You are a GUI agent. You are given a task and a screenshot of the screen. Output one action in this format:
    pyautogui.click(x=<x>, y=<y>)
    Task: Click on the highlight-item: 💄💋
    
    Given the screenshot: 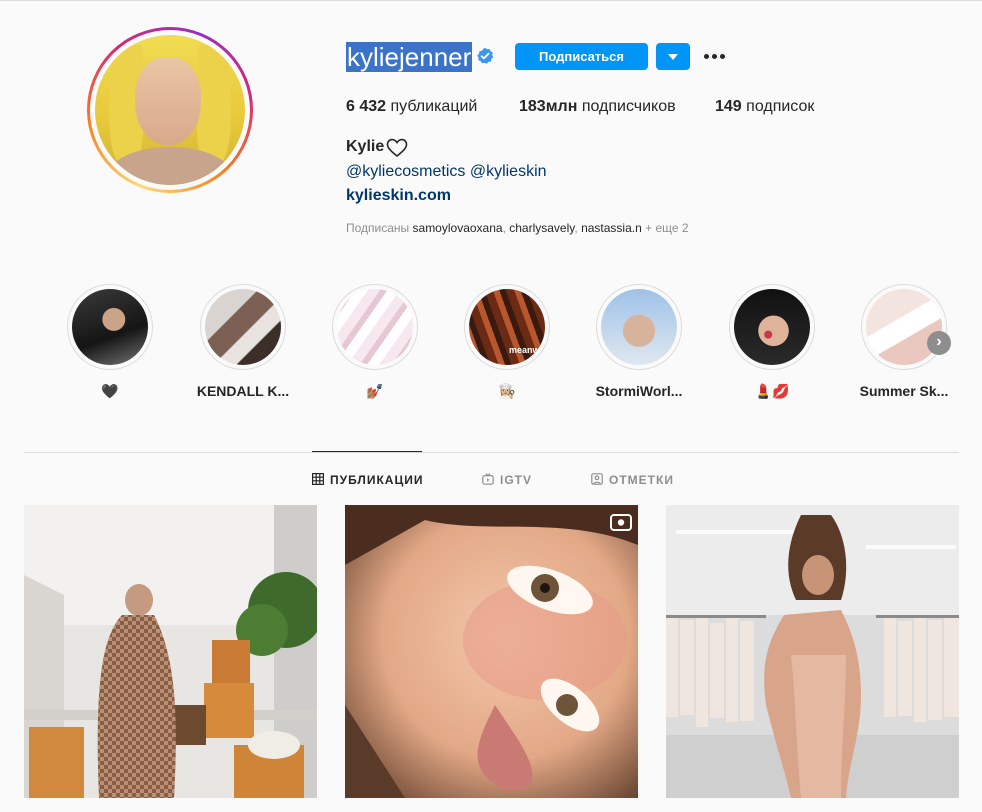 What is the action you would take?
    pyautogui.click(x=771, y=344)
    